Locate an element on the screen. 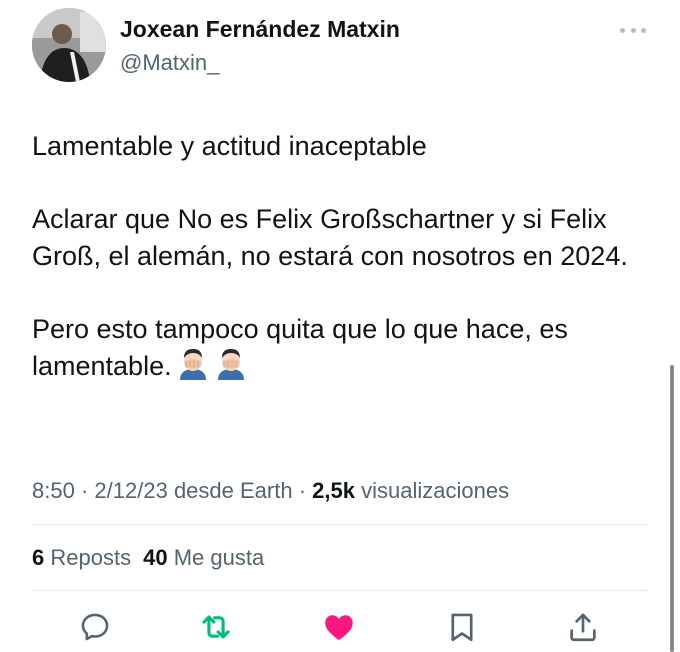  avatar is located at coordinates (69, 45).